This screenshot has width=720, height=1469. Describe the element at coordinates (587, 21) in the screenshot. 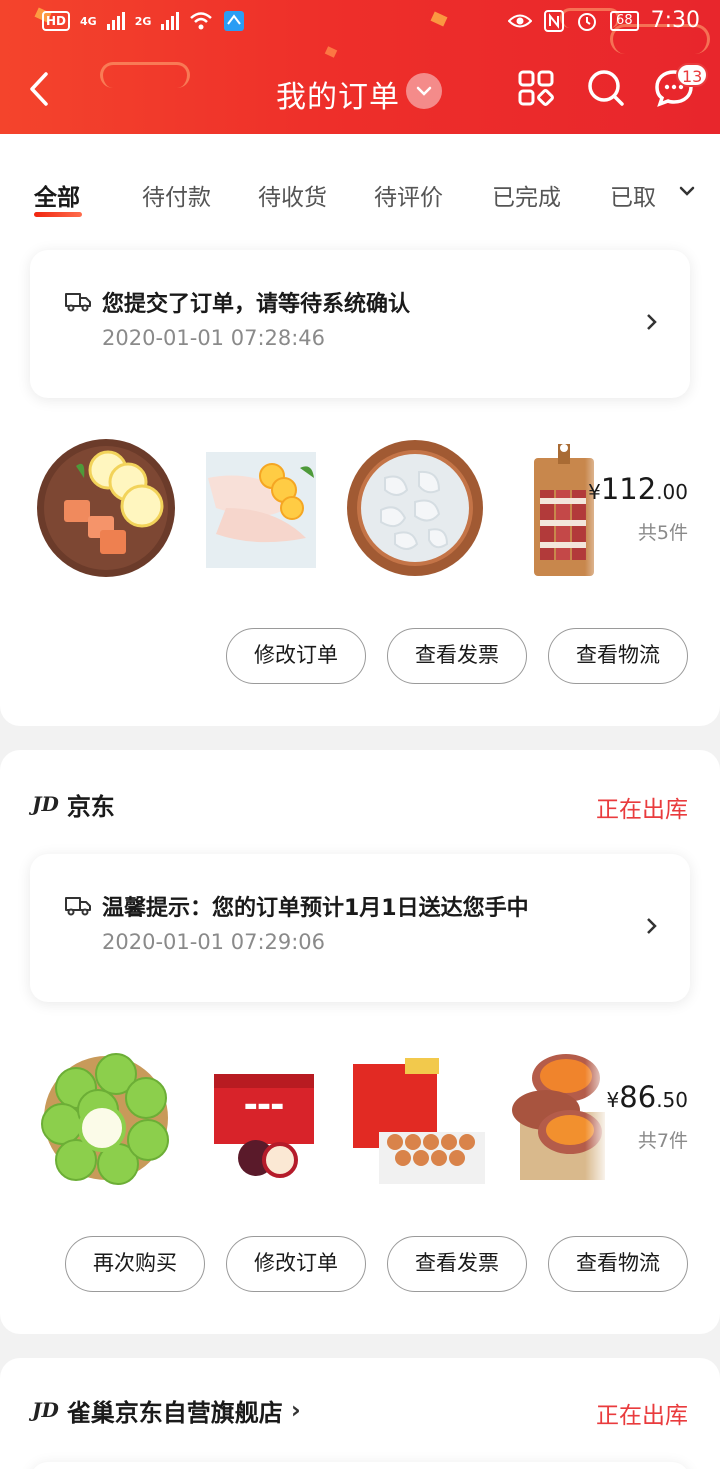

I see `alarm-icon` at that location.